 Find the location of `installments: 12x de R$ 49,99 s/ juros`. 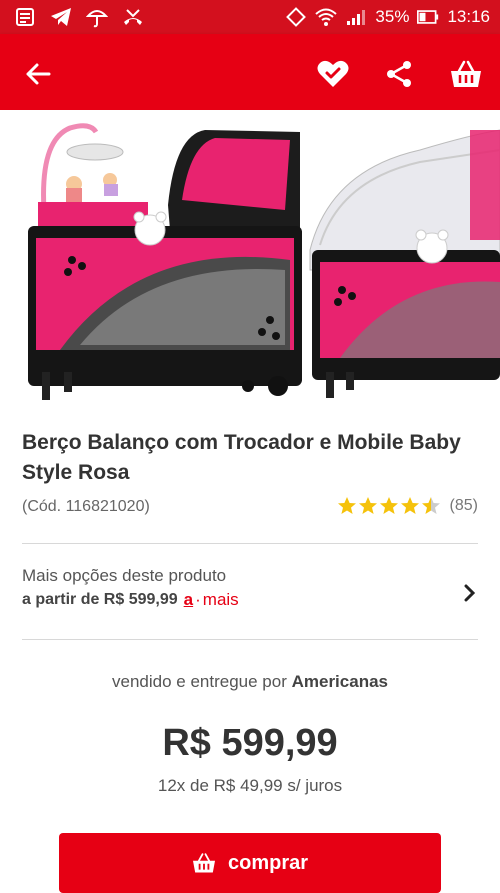

installments: 12x de R$ 49,99 s/ juros is located at coordinates (250, 785).